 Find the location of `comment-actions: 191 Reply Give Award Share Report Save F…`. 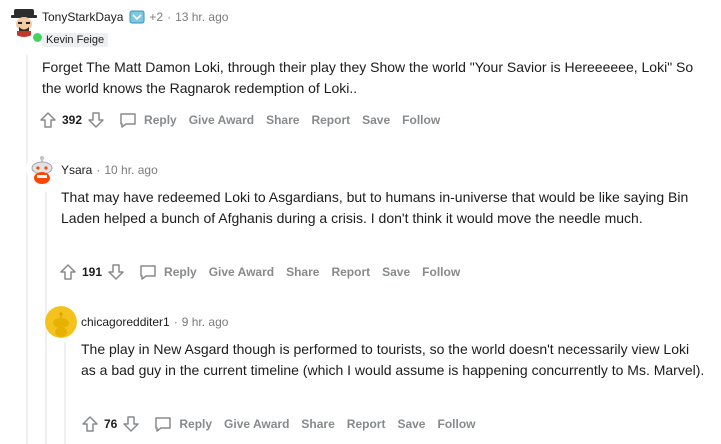

comment-actions: 191 Reply Give Award Share Report Save F… is located at coordinates (259, 272).